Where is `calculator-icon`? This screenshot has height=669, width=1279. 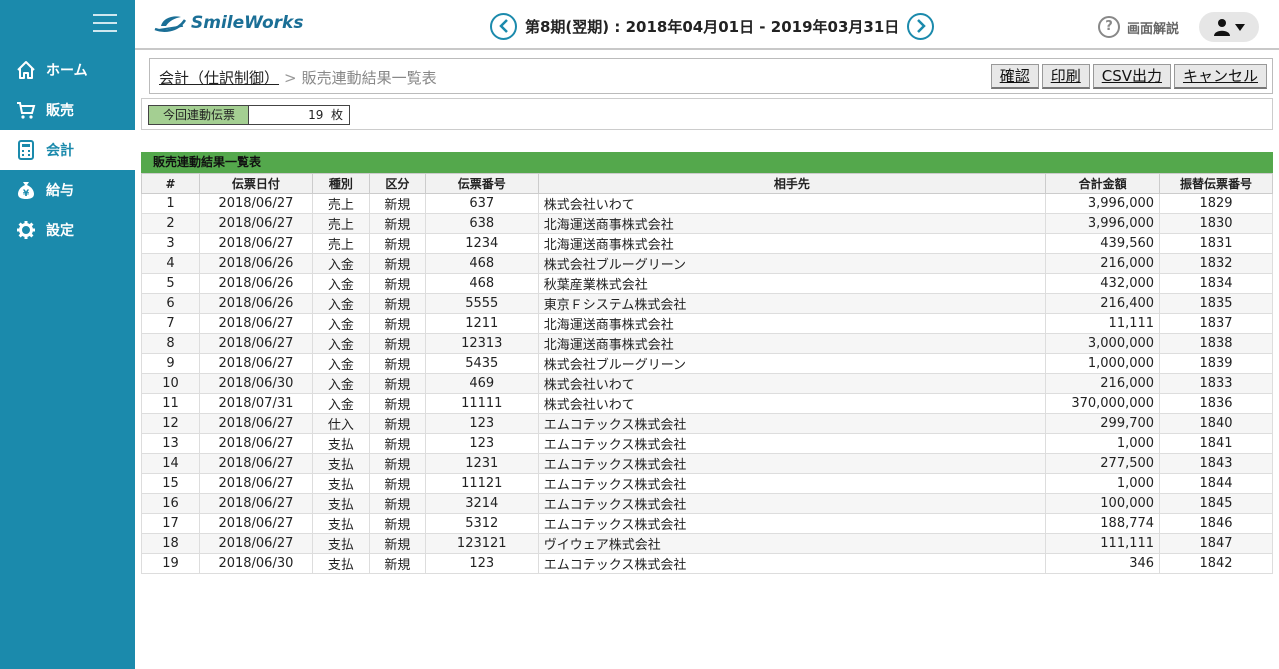 calculator-icon is located at coordinates (26, 150).